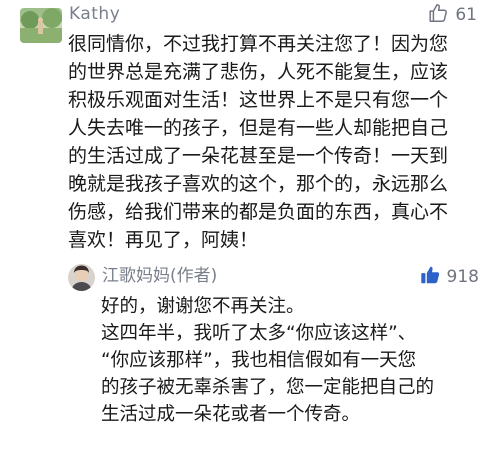  Describe the element at coordinates (268, 387) in the screenshot. I see `reply-line: 的孩子被无辜杀害了，您一定能把自己的` at that location.